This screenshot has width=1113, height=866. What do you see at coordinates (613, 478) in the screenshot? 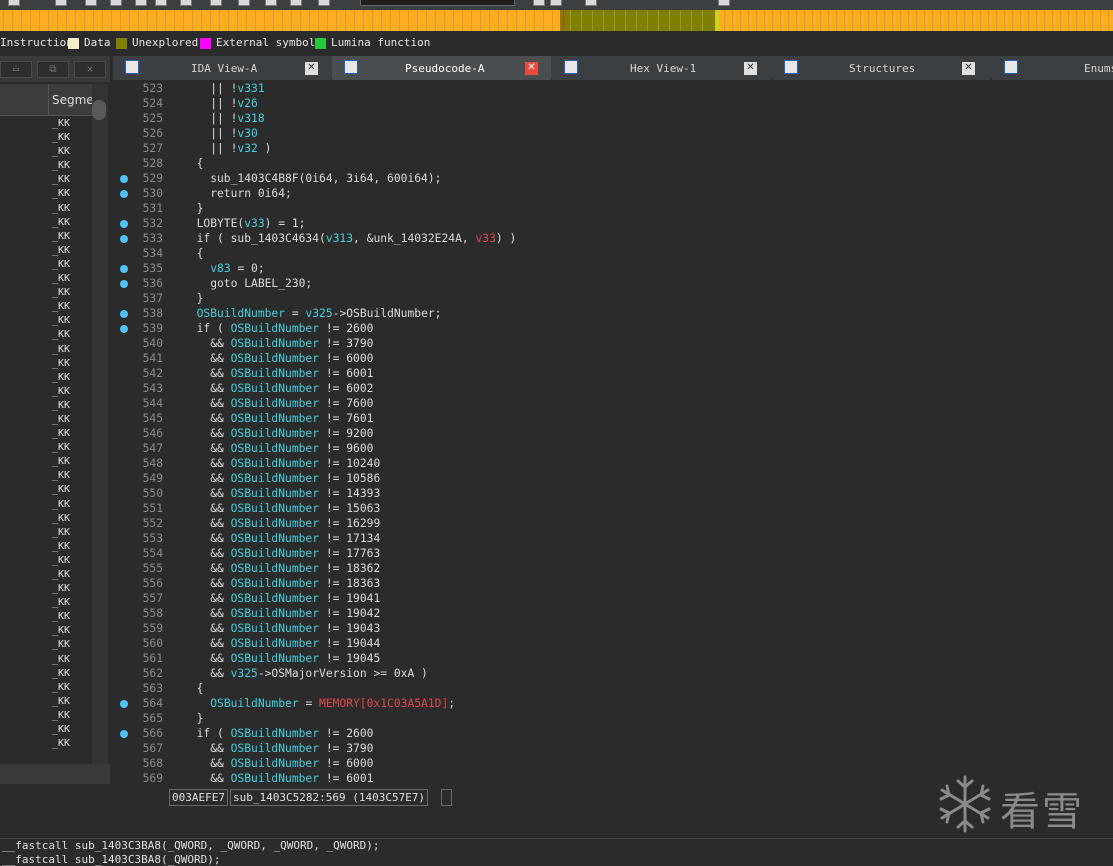
I see `code-line: 549 && OSBuildNumber != 10586` at bounding box center [613, 478].